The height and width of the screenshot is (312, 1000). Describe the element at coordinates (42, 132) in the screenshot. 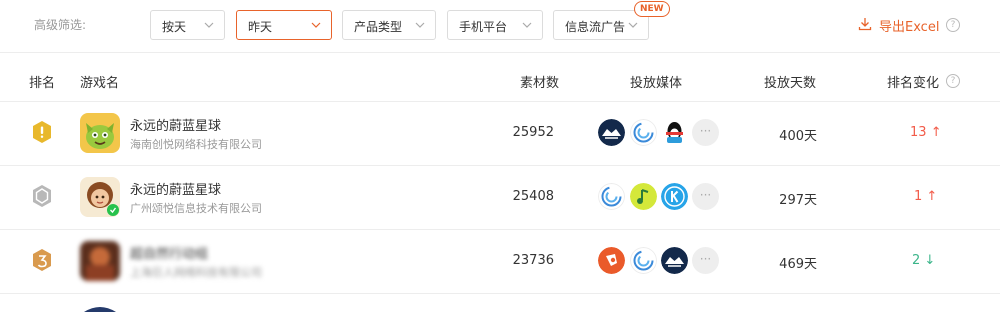

I see `gold-medal-icon` at that location.